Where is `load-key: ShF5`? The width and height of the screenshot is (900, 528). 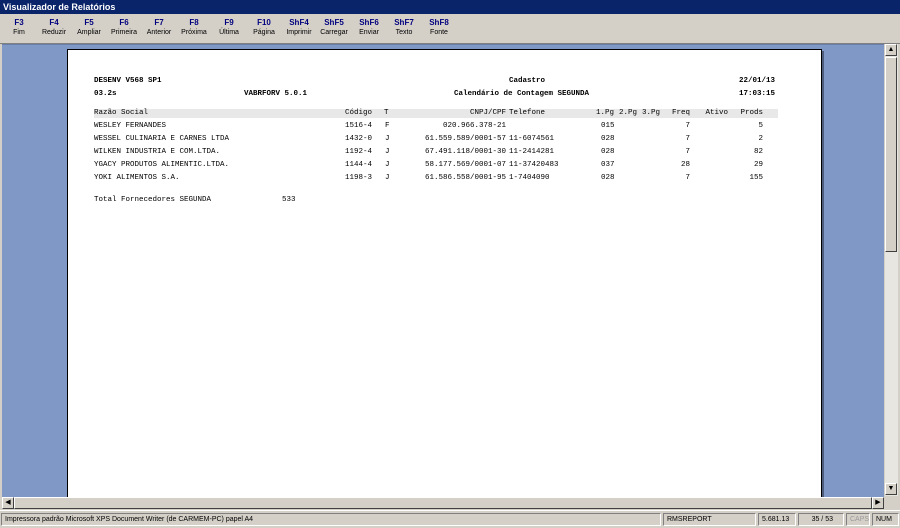 load-key: ShF5 is located at coordinates (334, 22).